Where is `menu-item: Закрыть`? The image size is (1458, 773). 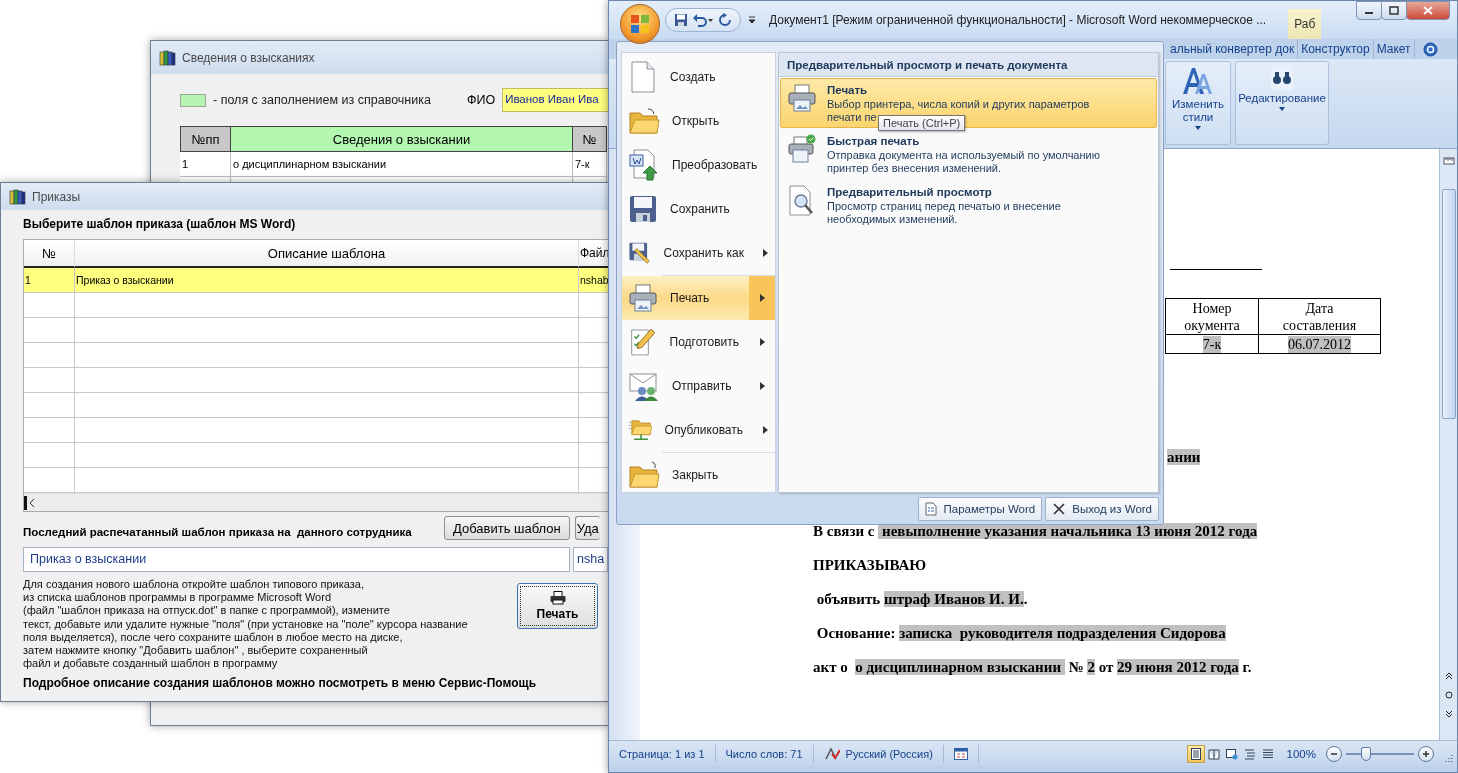 menu-item: Закрыть is located at coordinates (698, 475).